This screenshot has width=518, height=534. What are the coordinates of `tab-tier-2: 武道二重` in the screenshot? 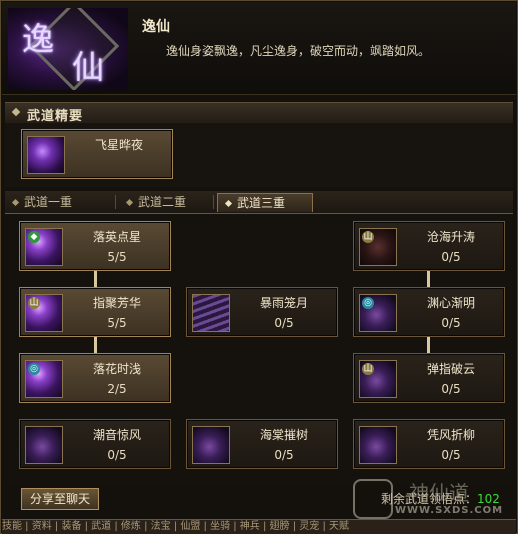 It's located at (165, 202).